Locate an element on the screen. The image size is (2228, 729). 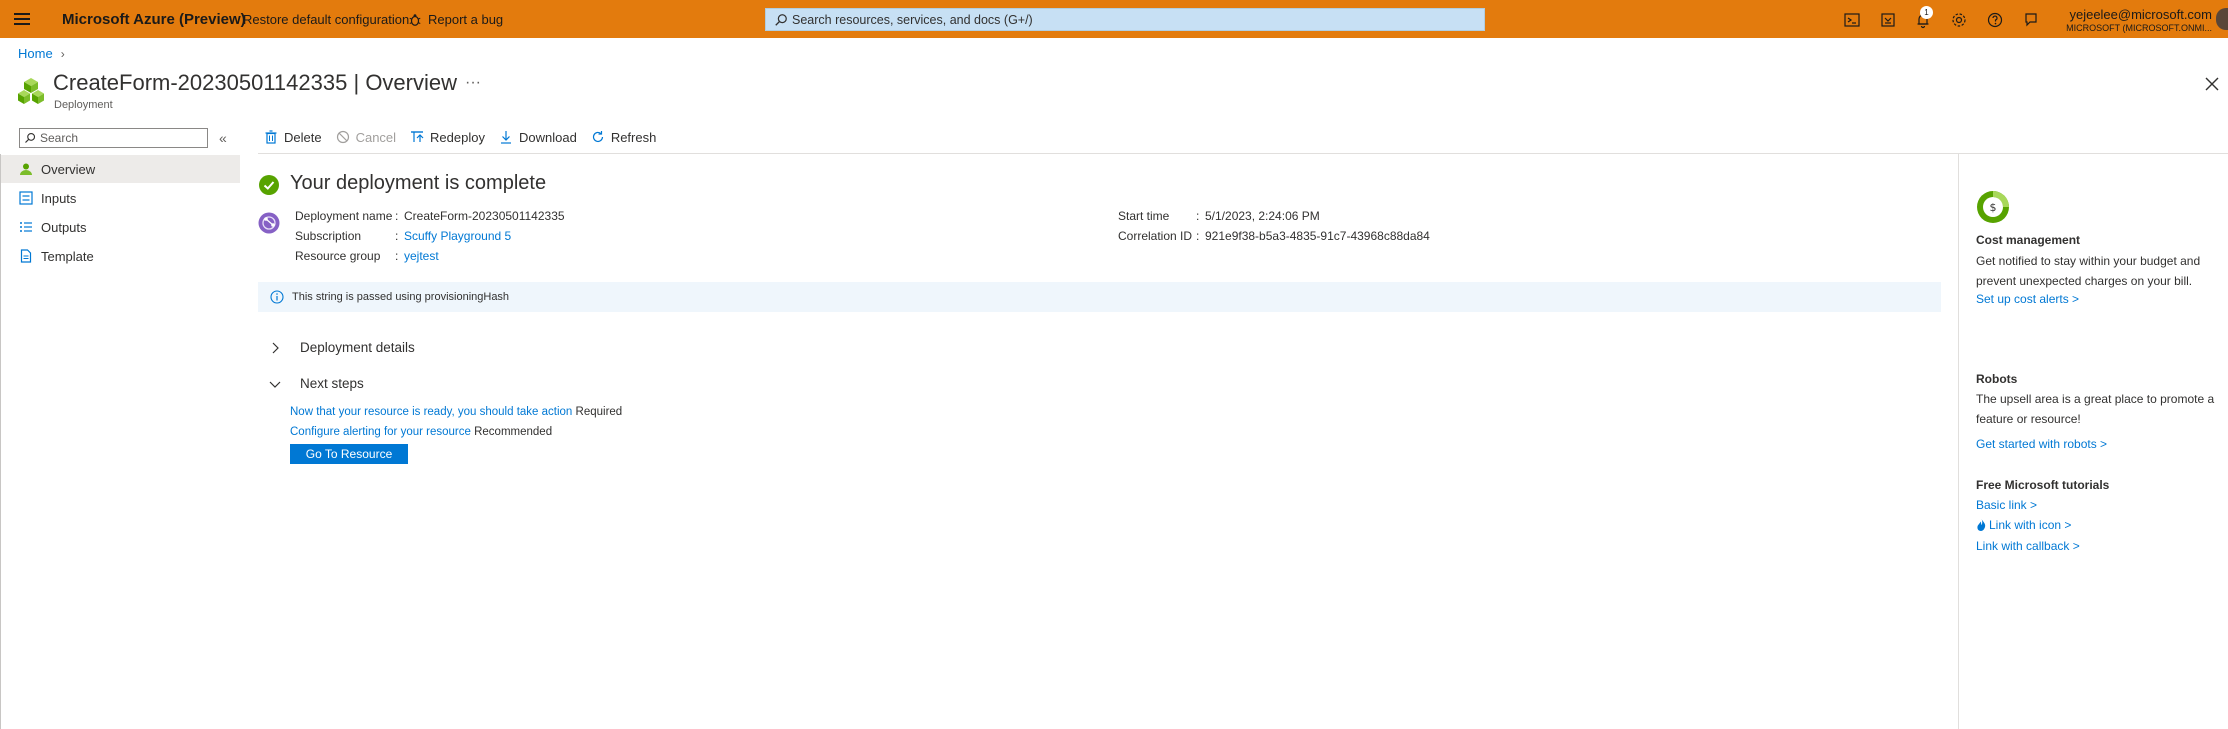
start-time-row: Start time : 5/1/2023, 2:24:06 PM is located at coordinates (1219, 216).